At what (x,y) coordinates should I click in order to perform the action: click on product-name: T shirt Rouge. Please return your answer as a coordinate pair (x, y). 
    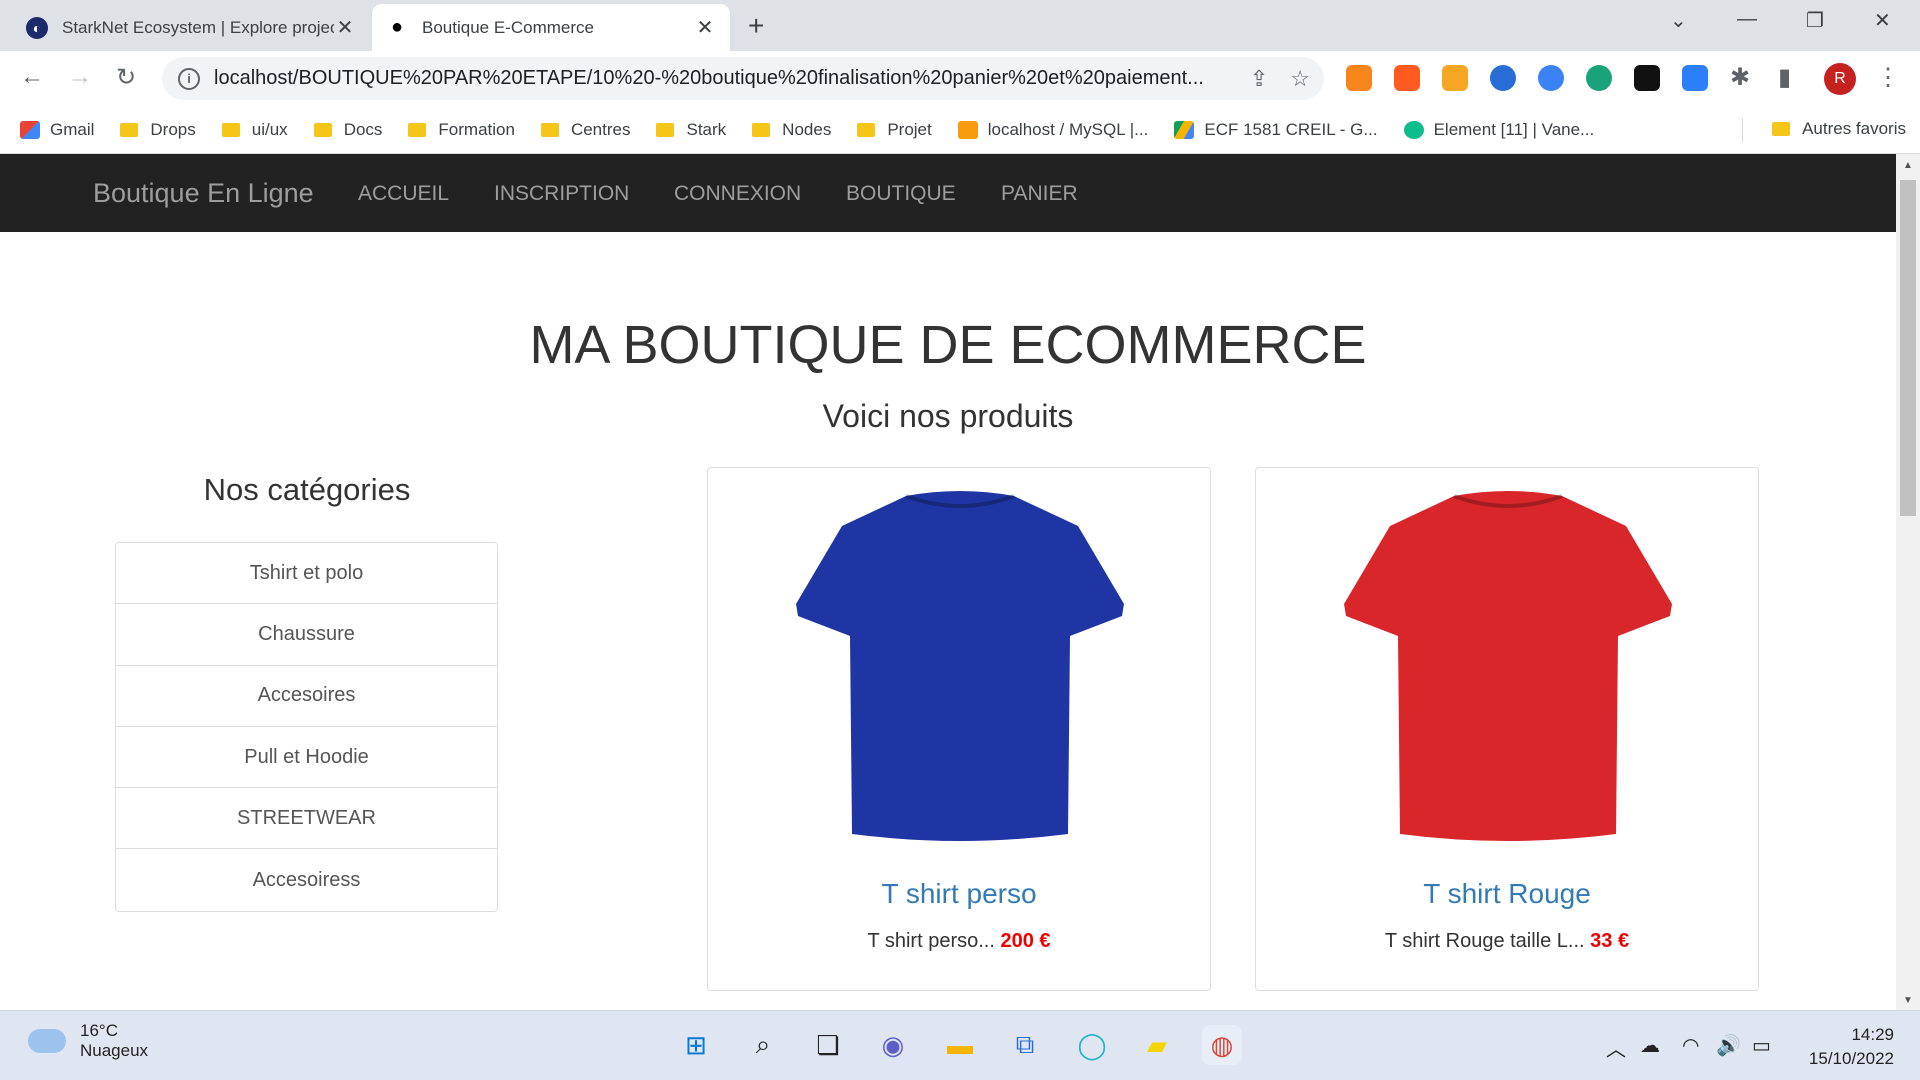
    Looking at the image, I should click on (1507, 894).